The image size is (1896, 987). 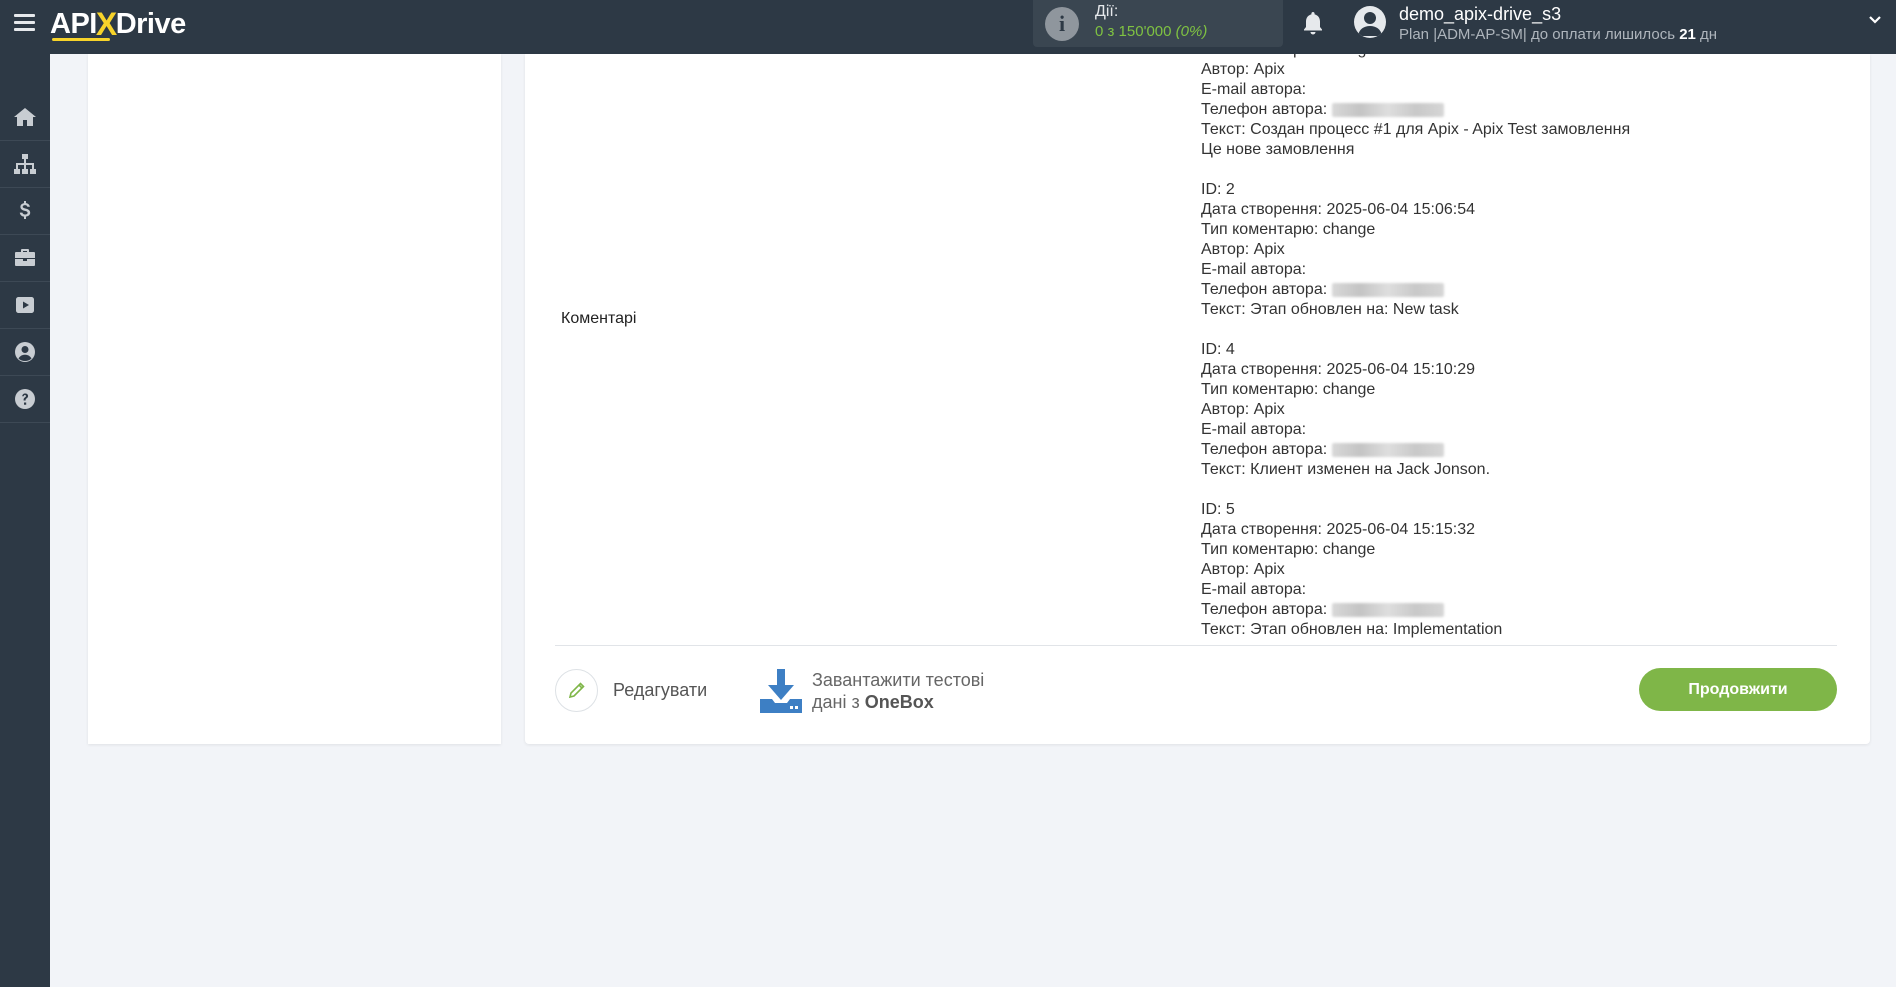 What do you see at coordinates (1330, 309) in the screenshot?
I see `comment-line: Текст: Этап обновлен на: New task` at bounding box center [1330, 309].